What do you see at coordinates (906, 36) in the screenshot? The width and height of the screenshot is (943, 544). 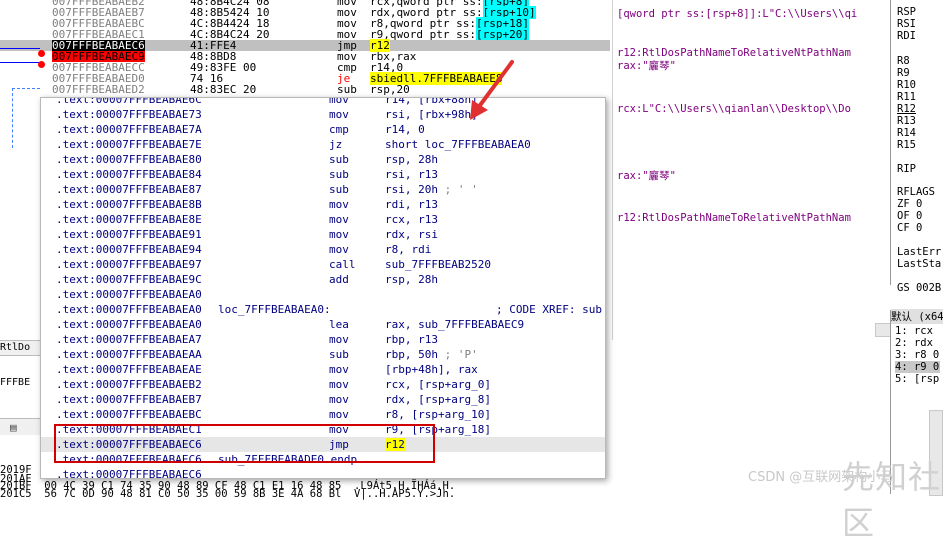 I see `register-row: RDI` at bounding box center [906, 36].